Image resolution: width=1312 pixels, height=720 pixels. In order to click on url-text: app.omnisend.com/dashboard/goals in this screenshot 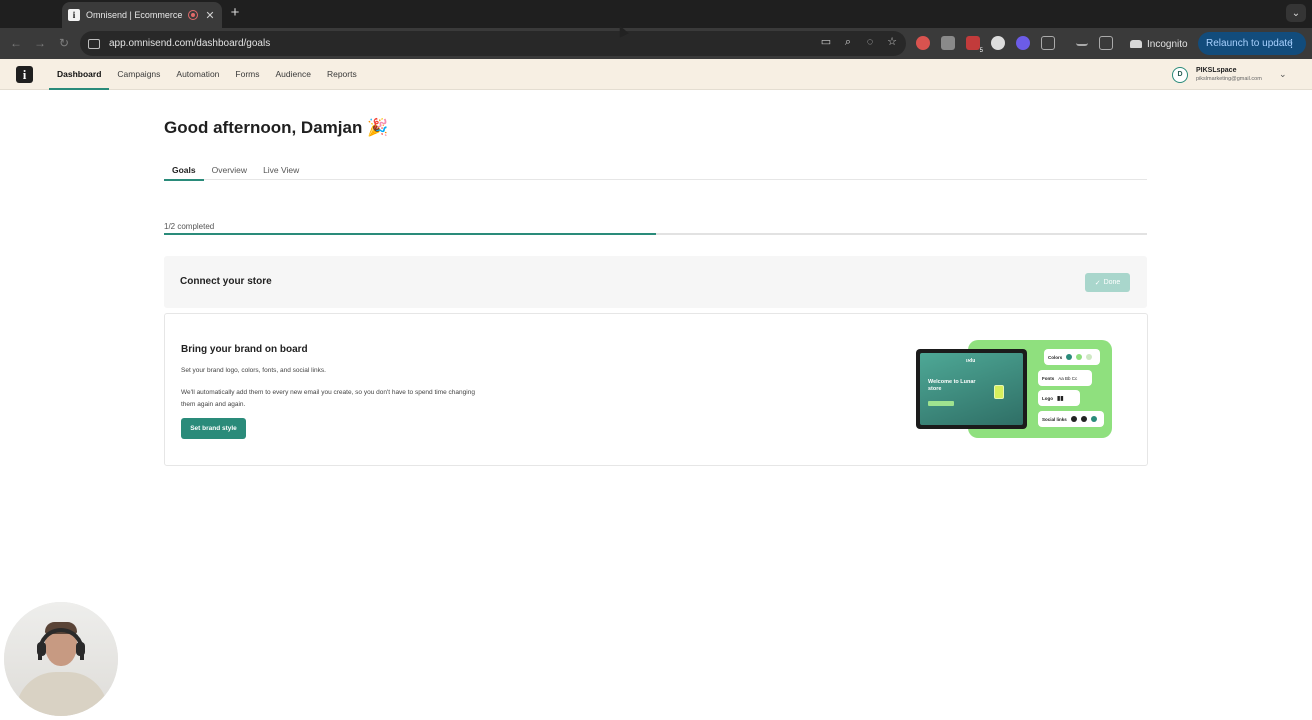, I will do `click(189, 43)`.